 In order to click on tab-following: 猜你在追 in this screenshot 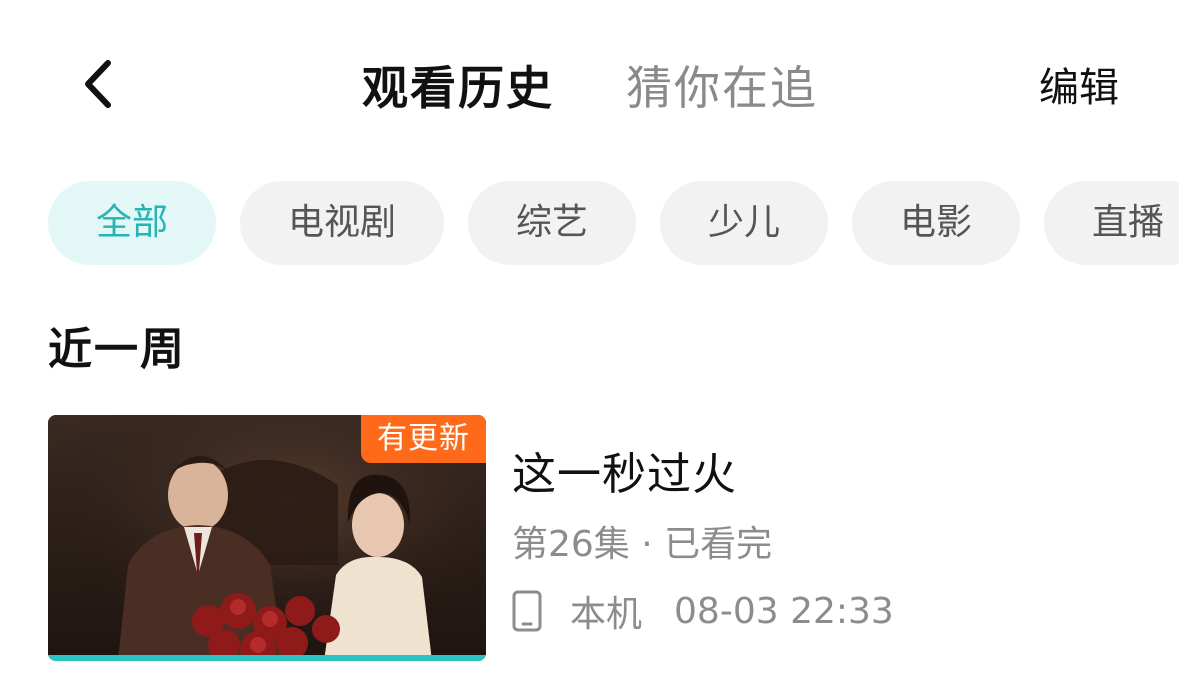, I will do `click(722, 88)`.